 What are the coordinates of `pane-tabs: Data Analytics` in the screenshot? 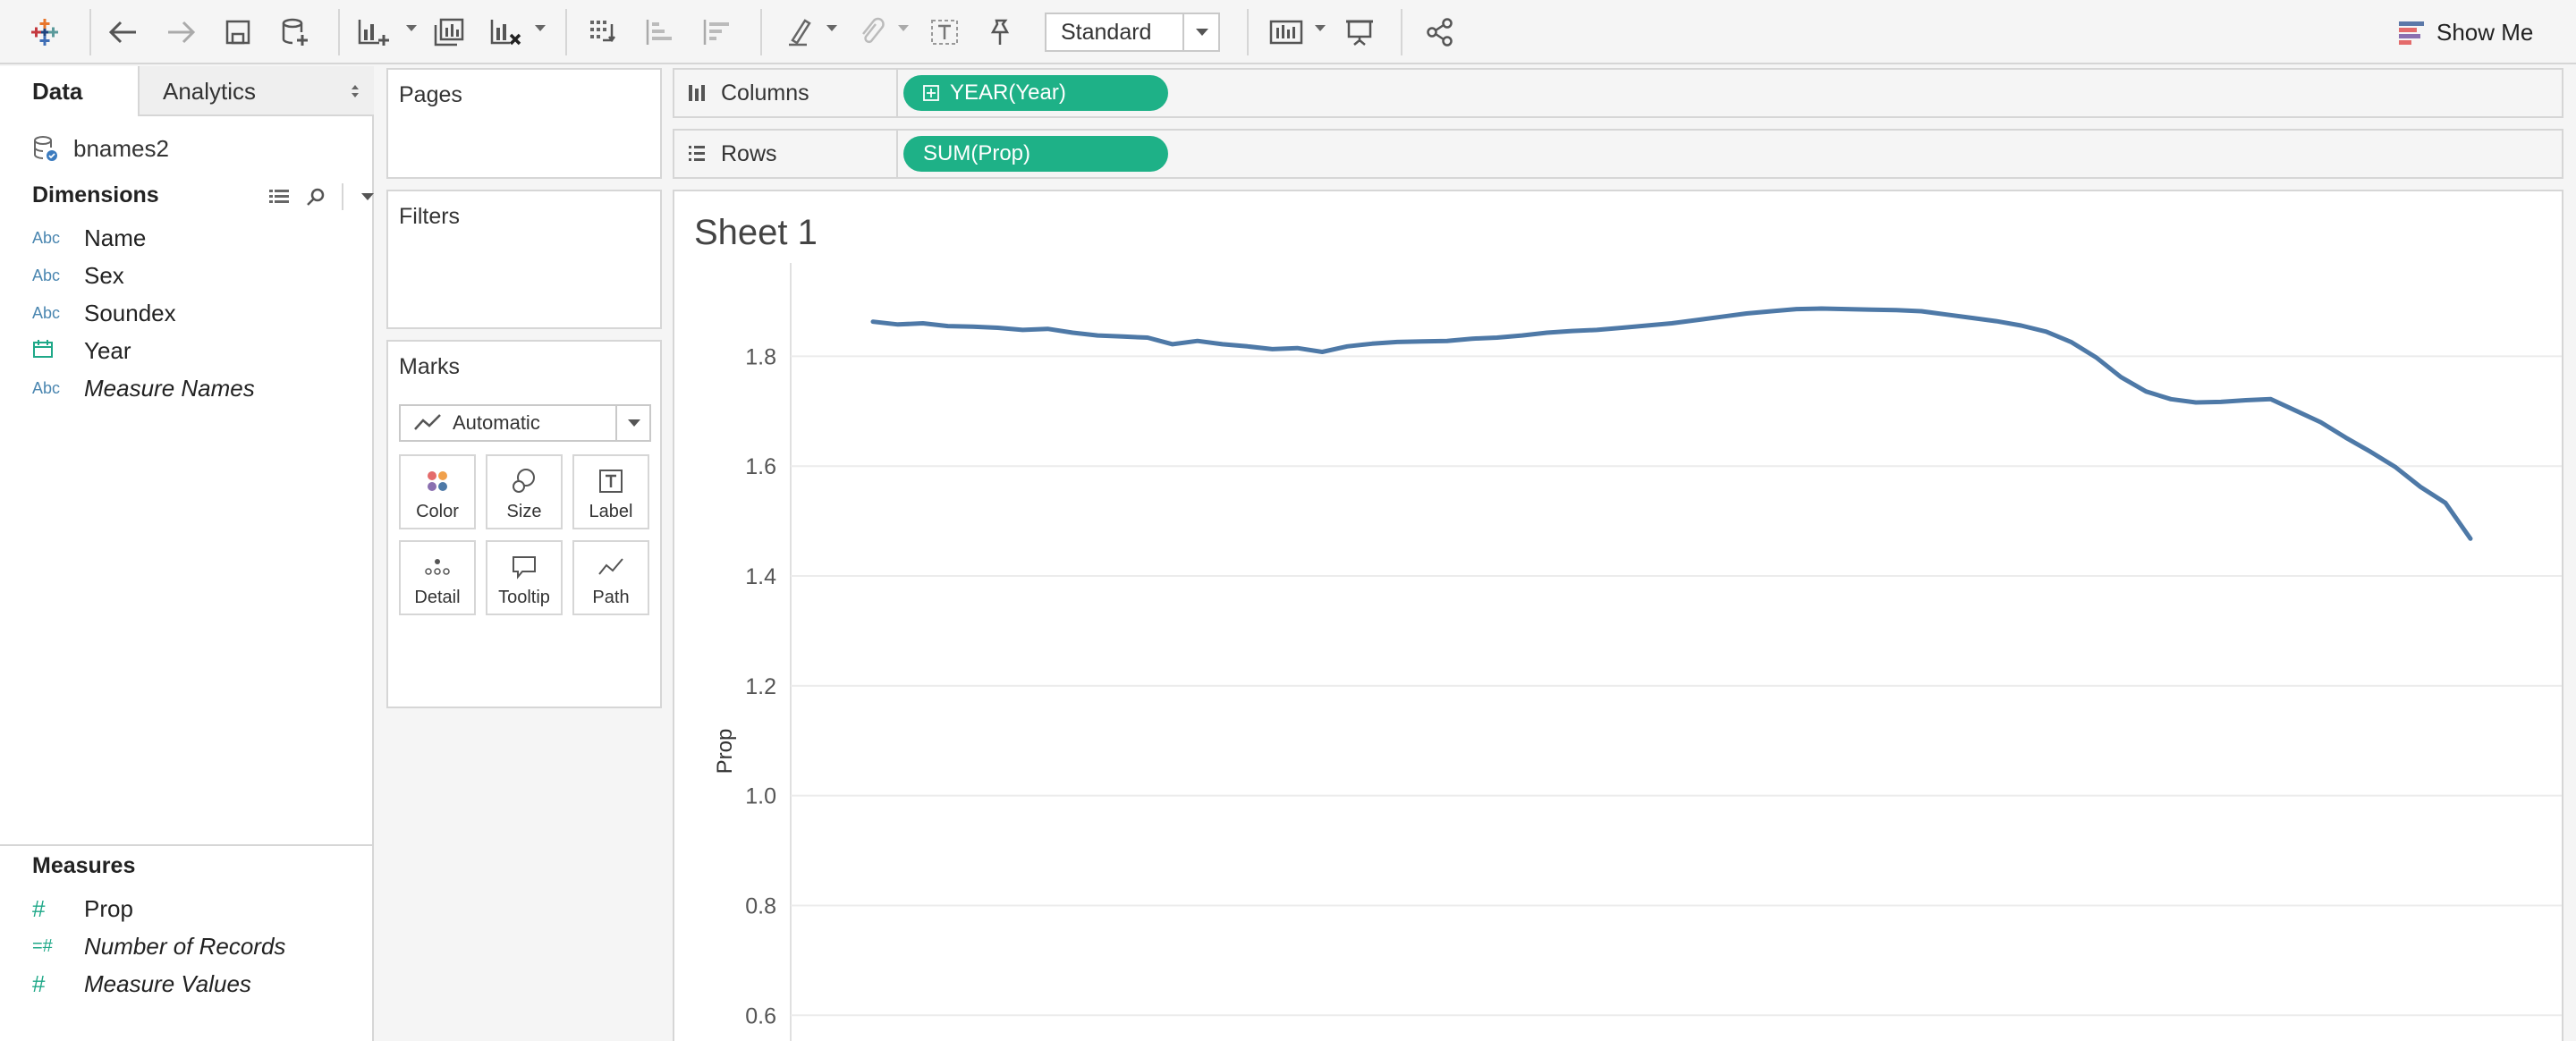 It's located at (187, 91).